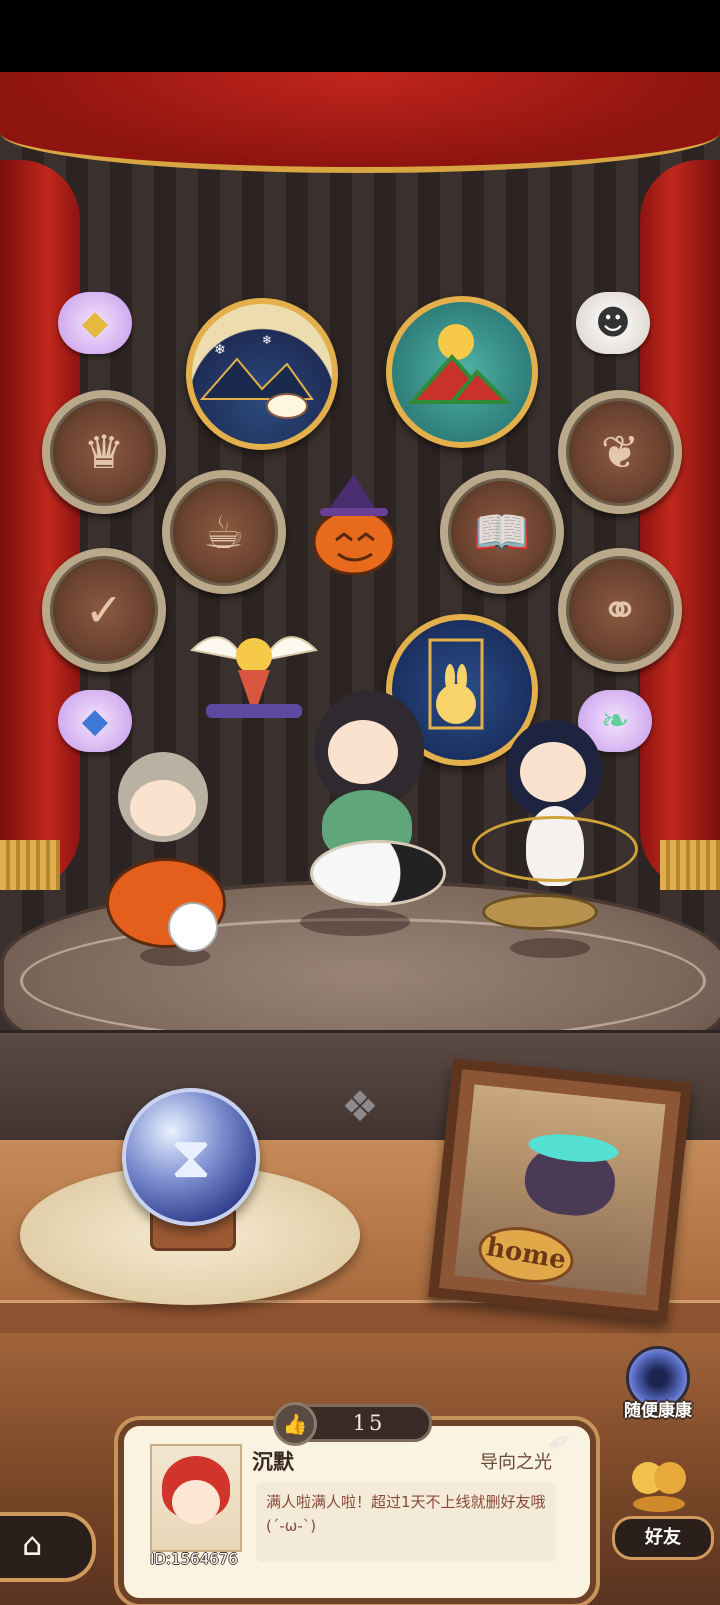  I want to click on likes-count: 15, so click(369, 1423).